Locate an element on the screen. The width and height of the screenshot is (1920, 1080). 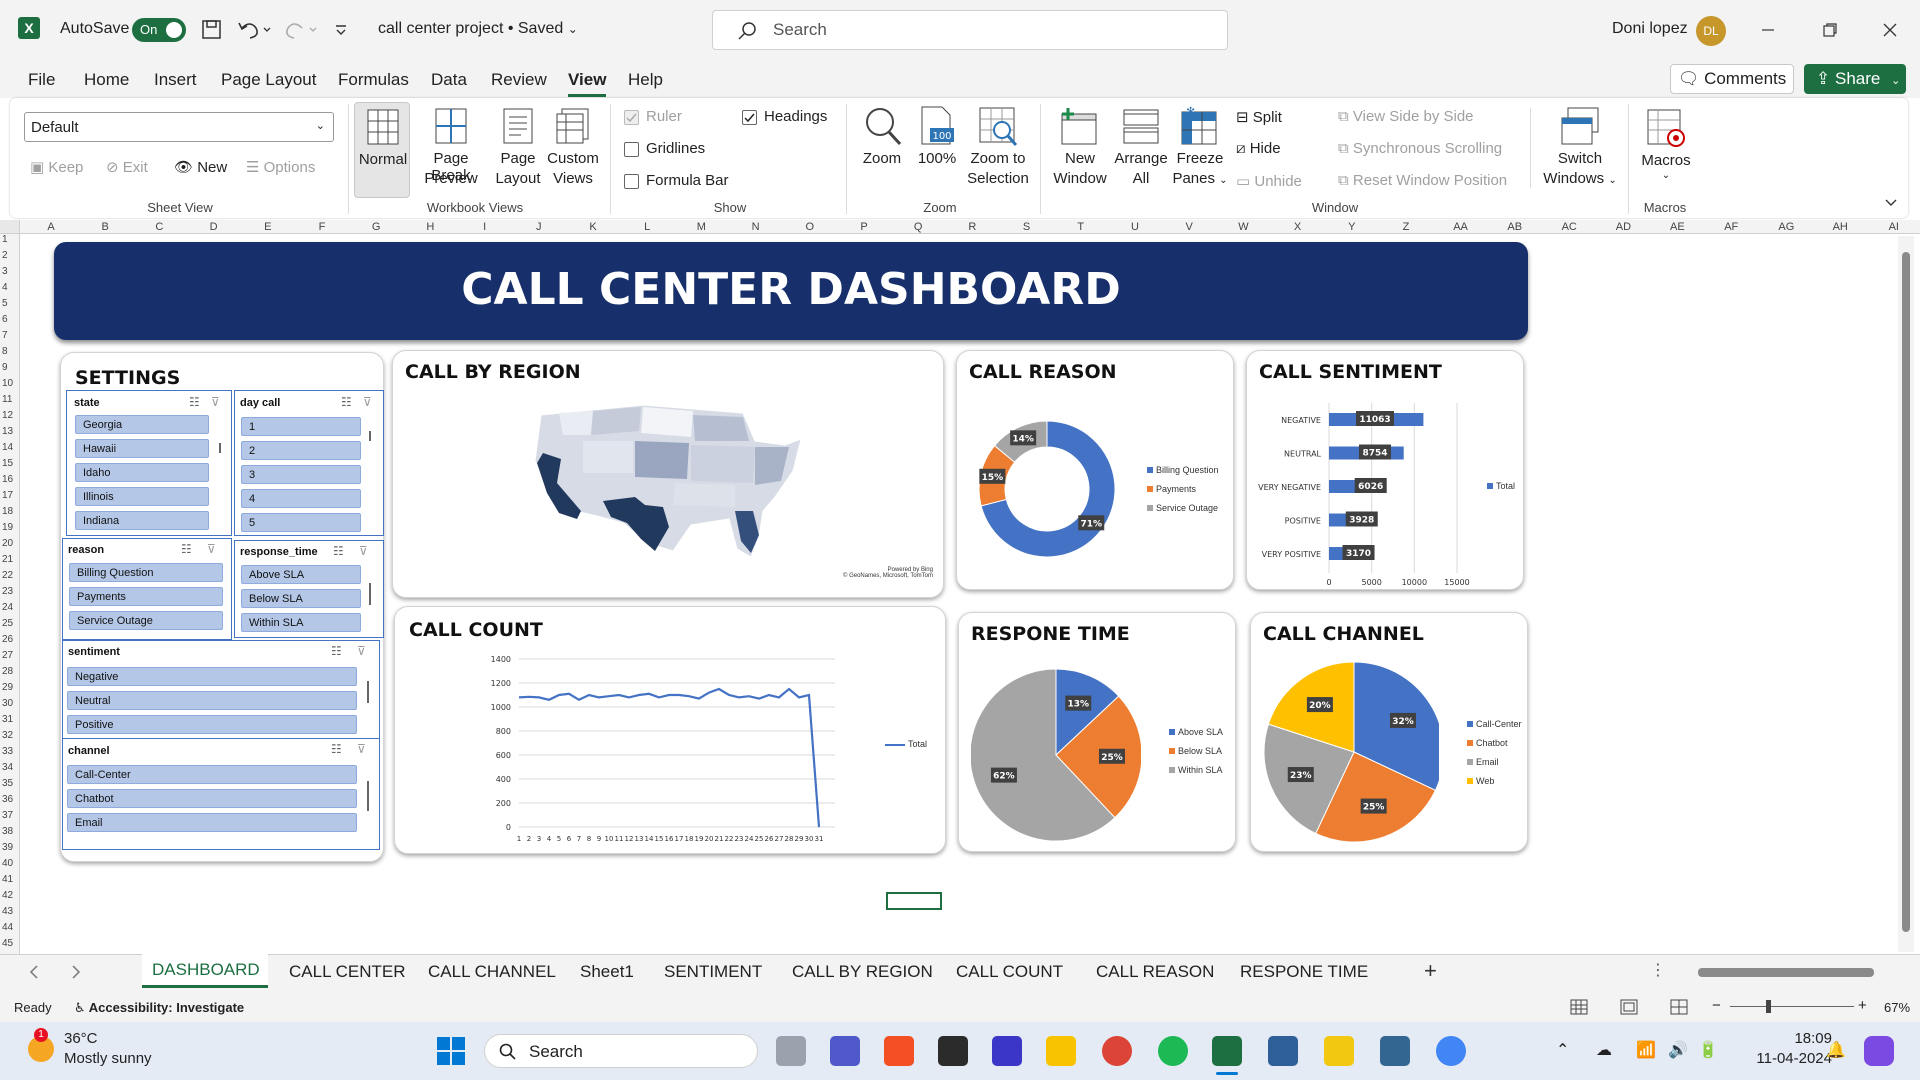
slicer-item: Idaho is located at coordinates (142, 472).